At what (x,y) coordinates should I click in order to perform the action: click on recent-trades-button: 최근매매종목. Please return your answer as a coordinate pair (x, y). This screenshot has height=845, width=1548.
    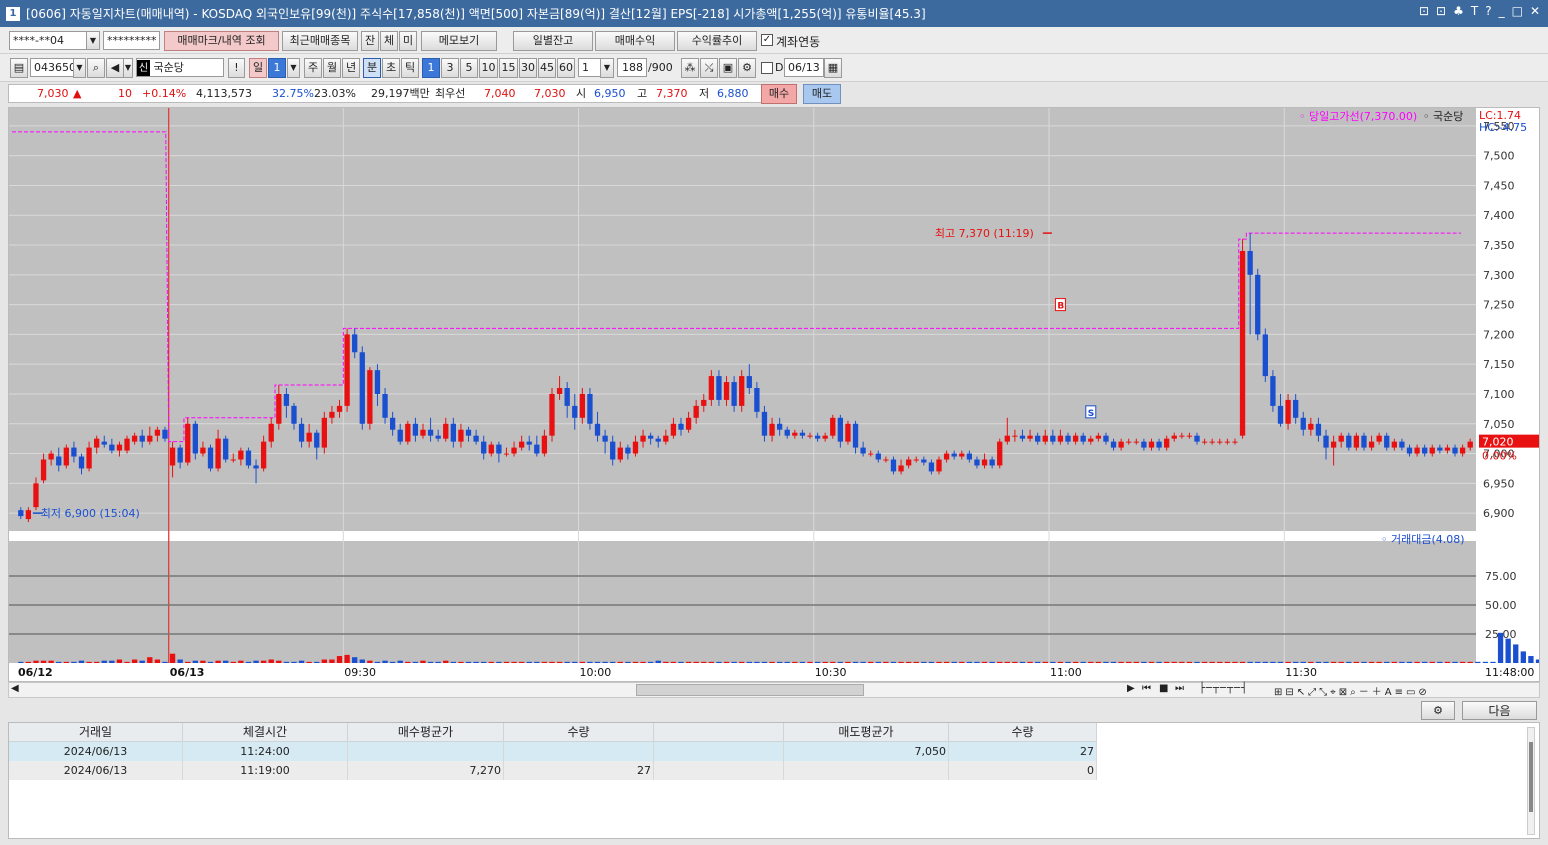
    Looking at the image, I should click on (320, 41).